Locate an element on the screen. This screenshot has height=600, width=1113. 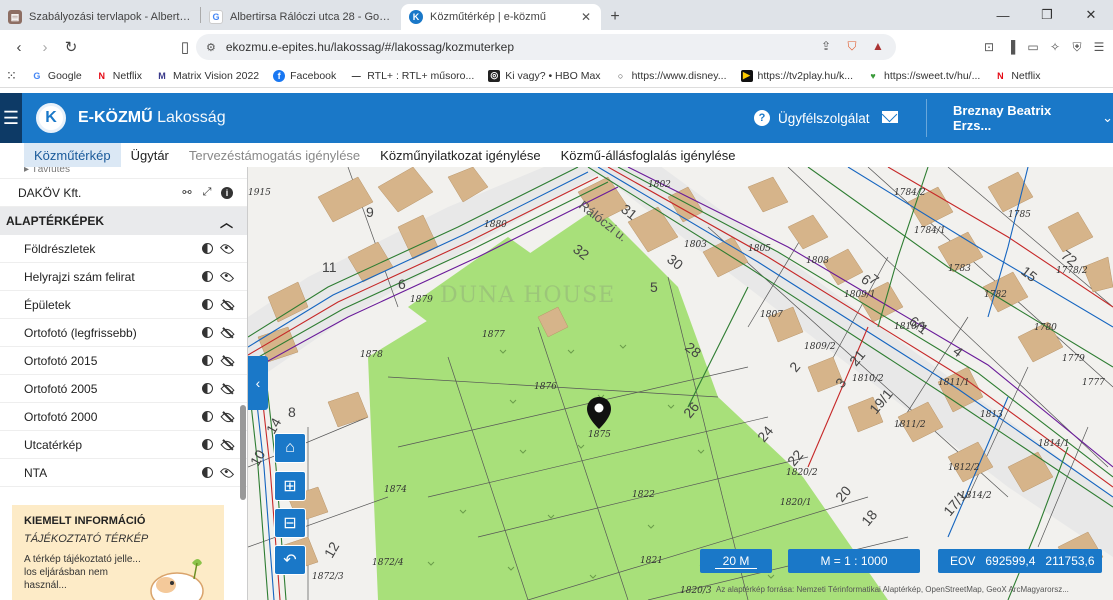
bookmark-label: Netflix is located at coordinates (1026, 75).